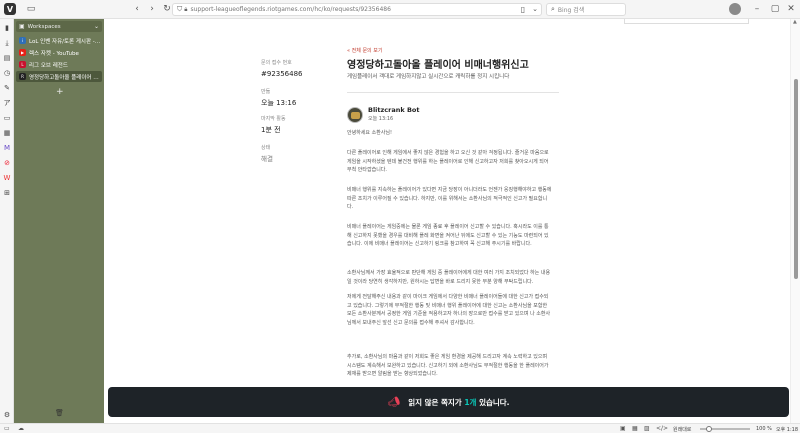 The width and height of the screenshot is (800, 433). Describe the element at coordinates (60, 92) in the screenshot. I see `new-tab-plus-icon: +` at that location.